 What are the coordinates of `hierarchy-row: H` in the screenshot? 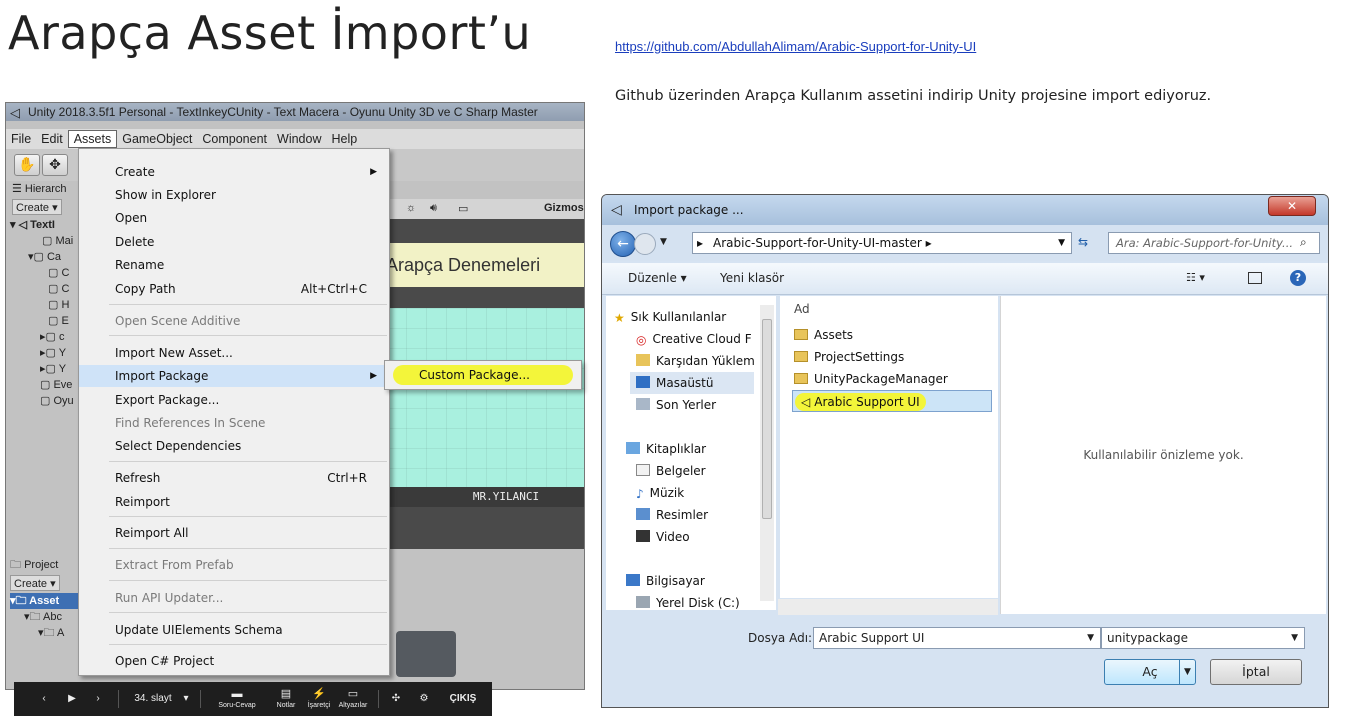 It's located at (65, 305).